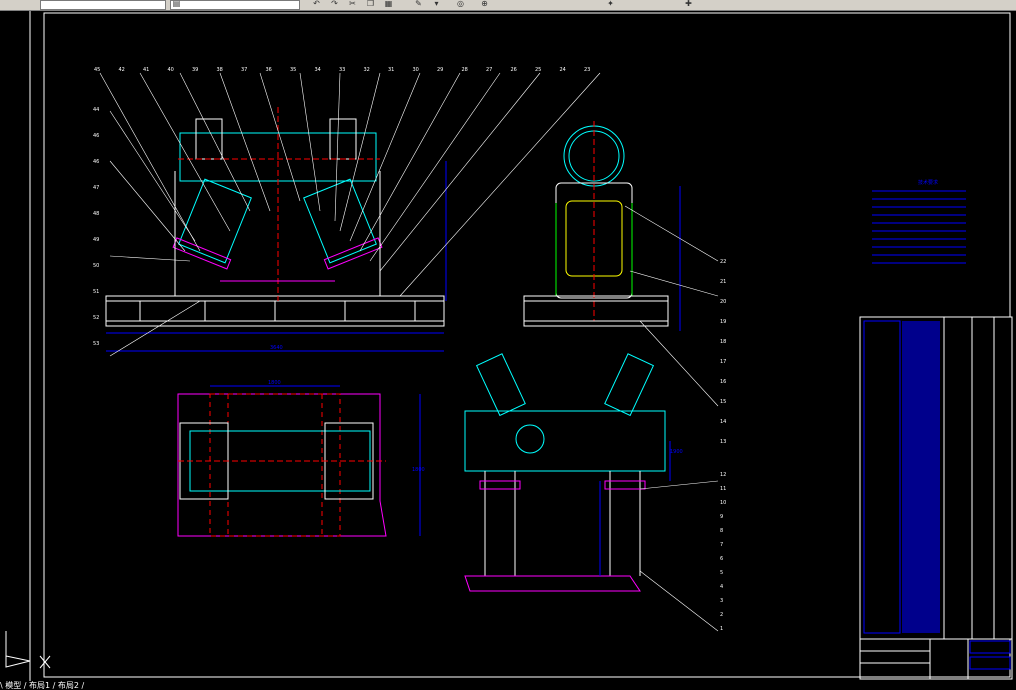 Image resolution: width=1016 pixels, height=690 pixels. Describe the element at coordinates (103, 5) in the screenshot. I see `layer-dropdown` at that location.